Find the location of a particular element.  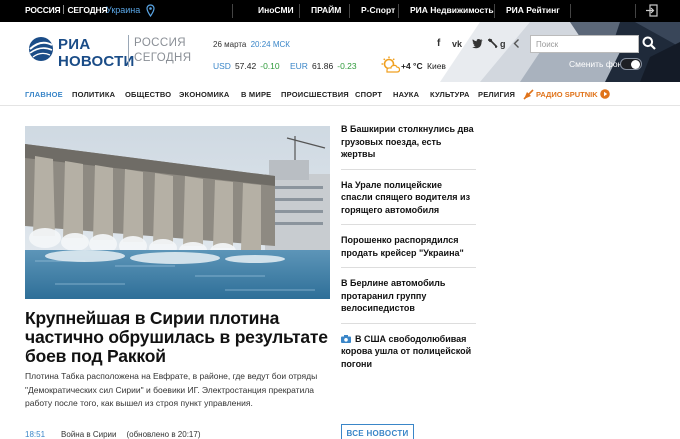

svg-text: g is located at coordinates (503, 44).